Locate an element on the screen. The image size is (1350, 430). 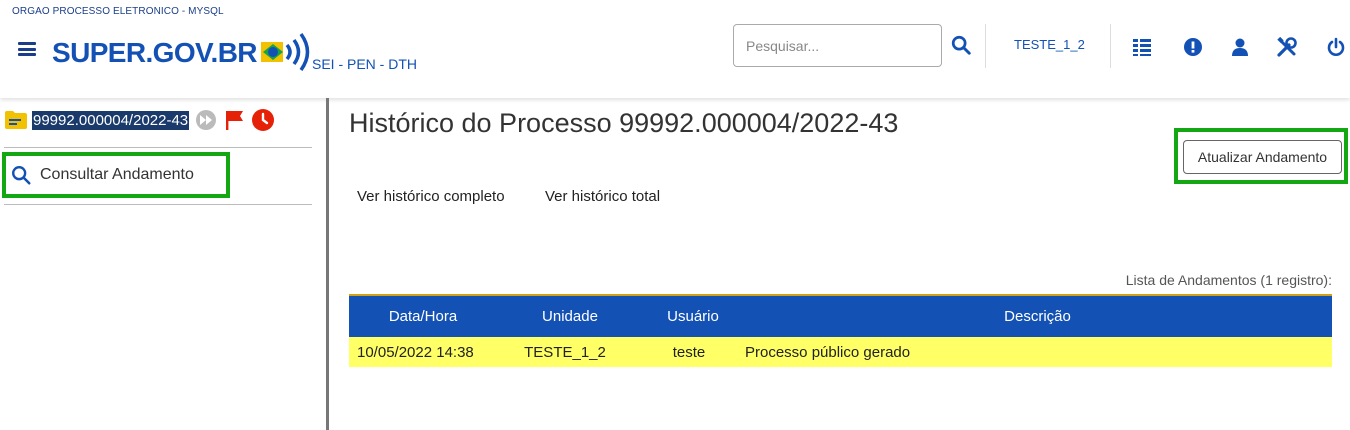
user-icon is located at coordinates (1240, 47).